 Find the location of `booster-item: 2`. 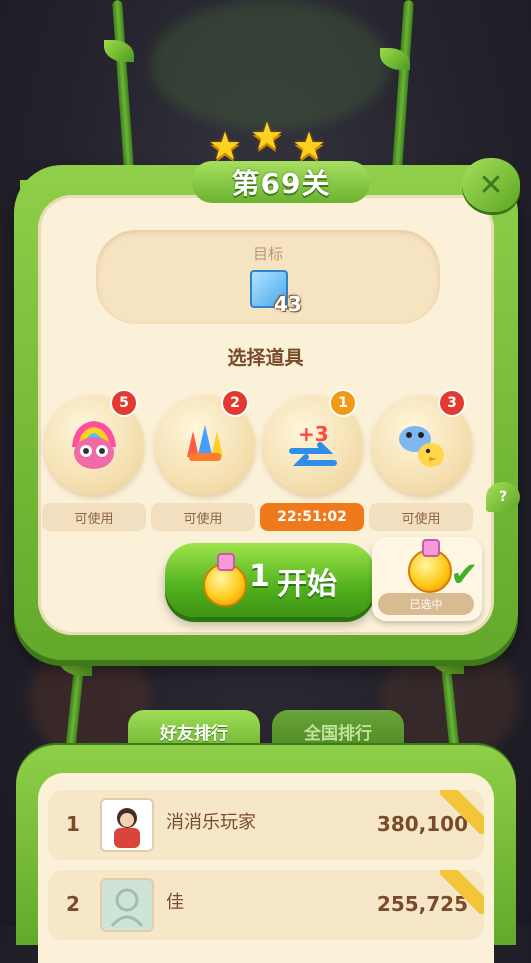

booster-item: 2 is located at coordinates (205, 442).